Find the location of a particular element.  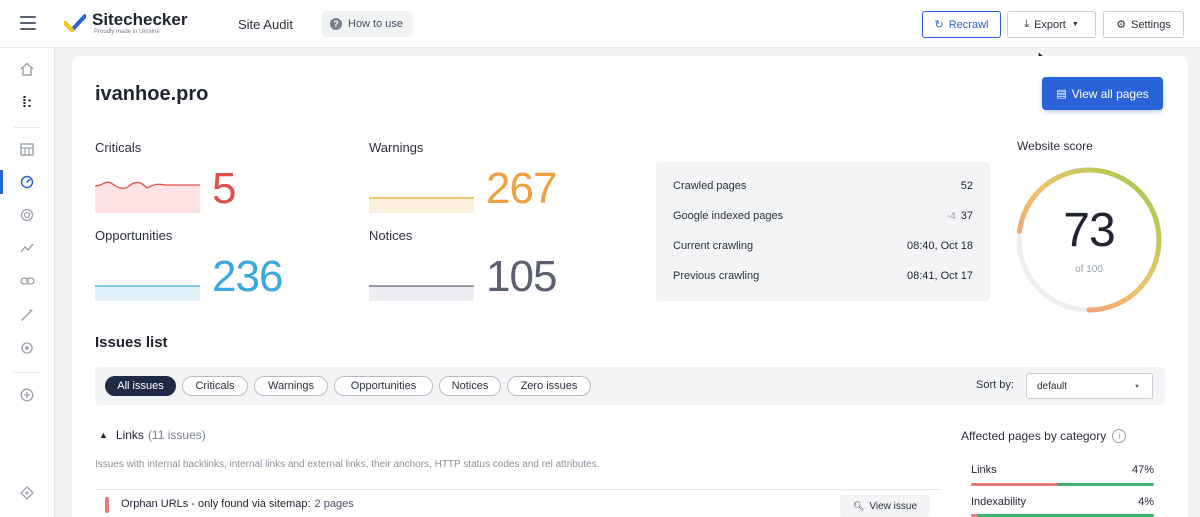

google-indexed-row: Google indexed pages -4 37 is located at coordinates (823, 216).